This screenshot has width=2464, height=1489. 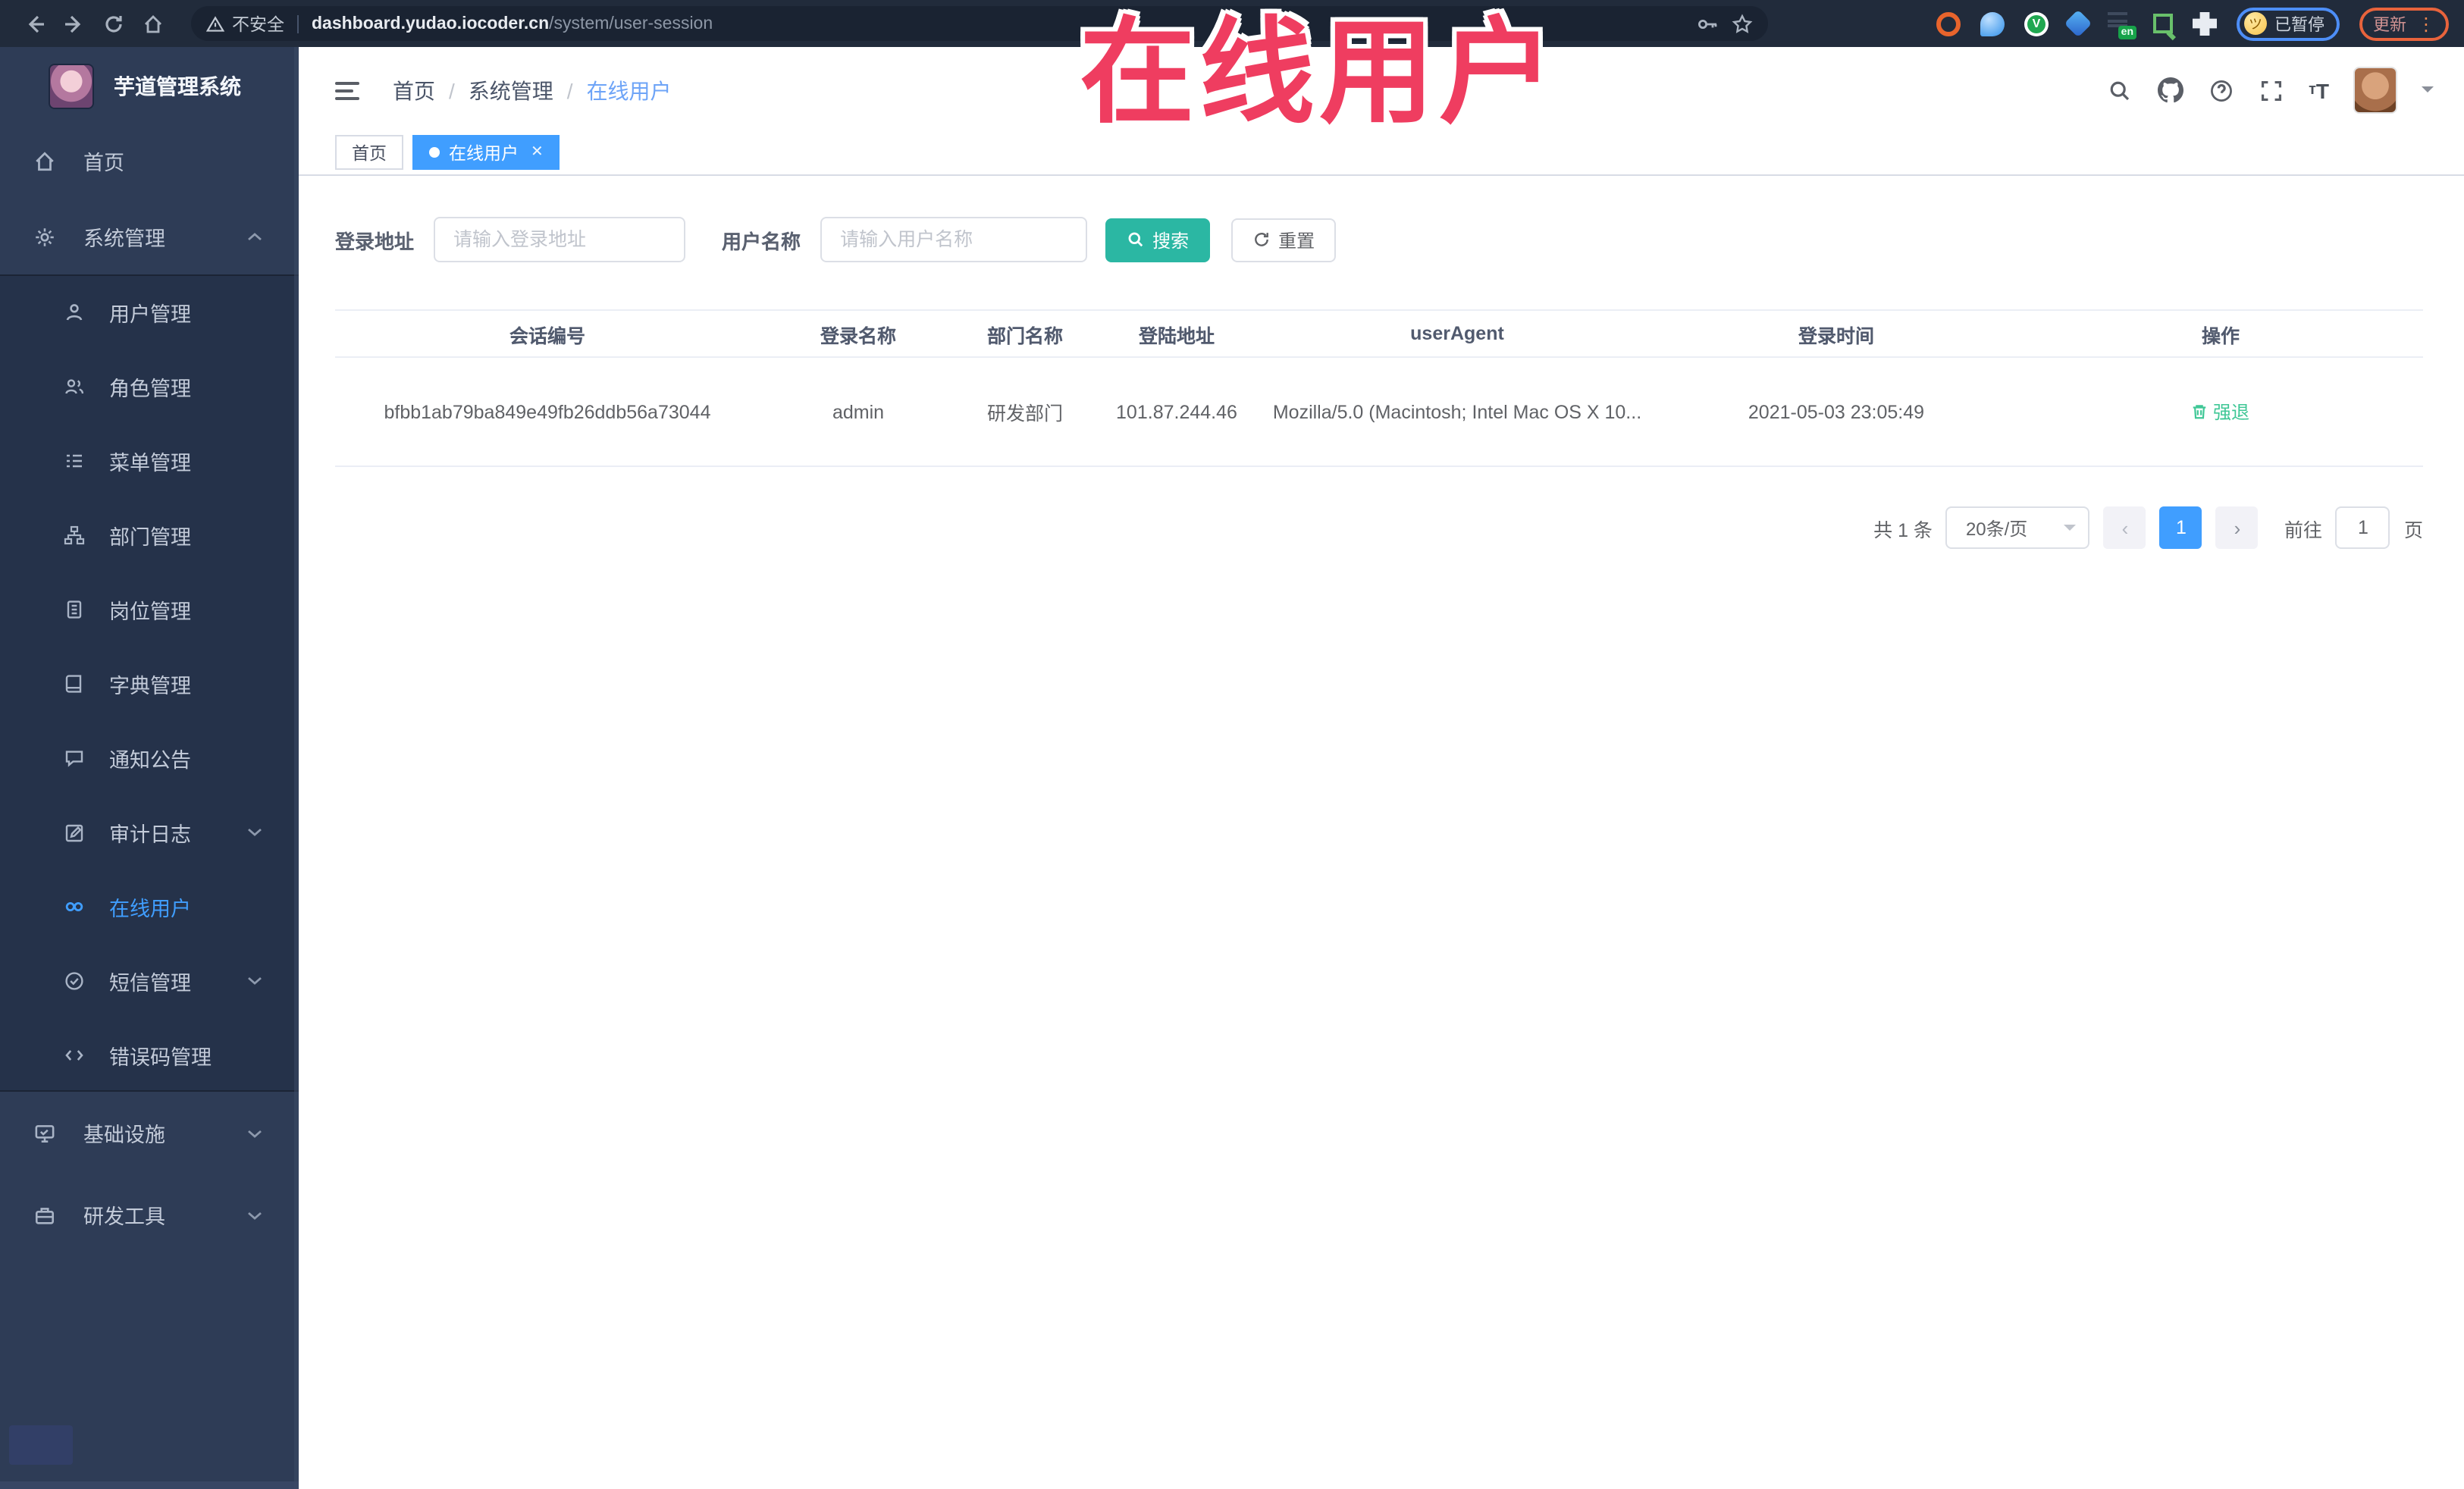 I want to click on password-key-icon, so click(x=1708, y=23).